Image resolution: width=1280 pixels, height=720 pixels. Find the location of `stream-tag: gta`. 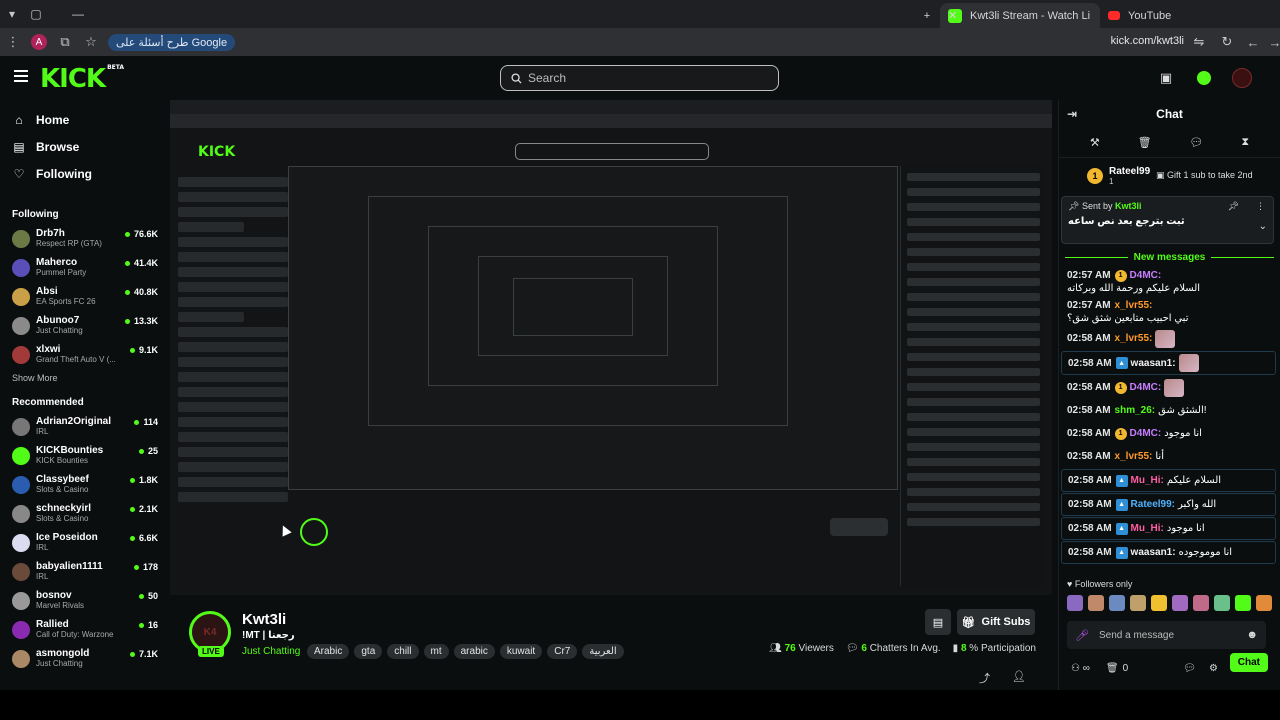

stream-tag: gta is located at coordinates (368, 651).